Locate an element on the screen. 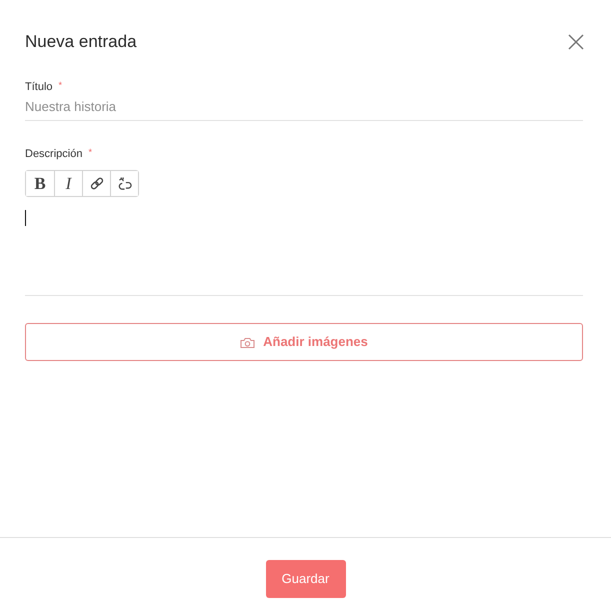 Image resolution: width=611 pixels, height=611 pixels. close-icon is located at coordinates (576, 42).